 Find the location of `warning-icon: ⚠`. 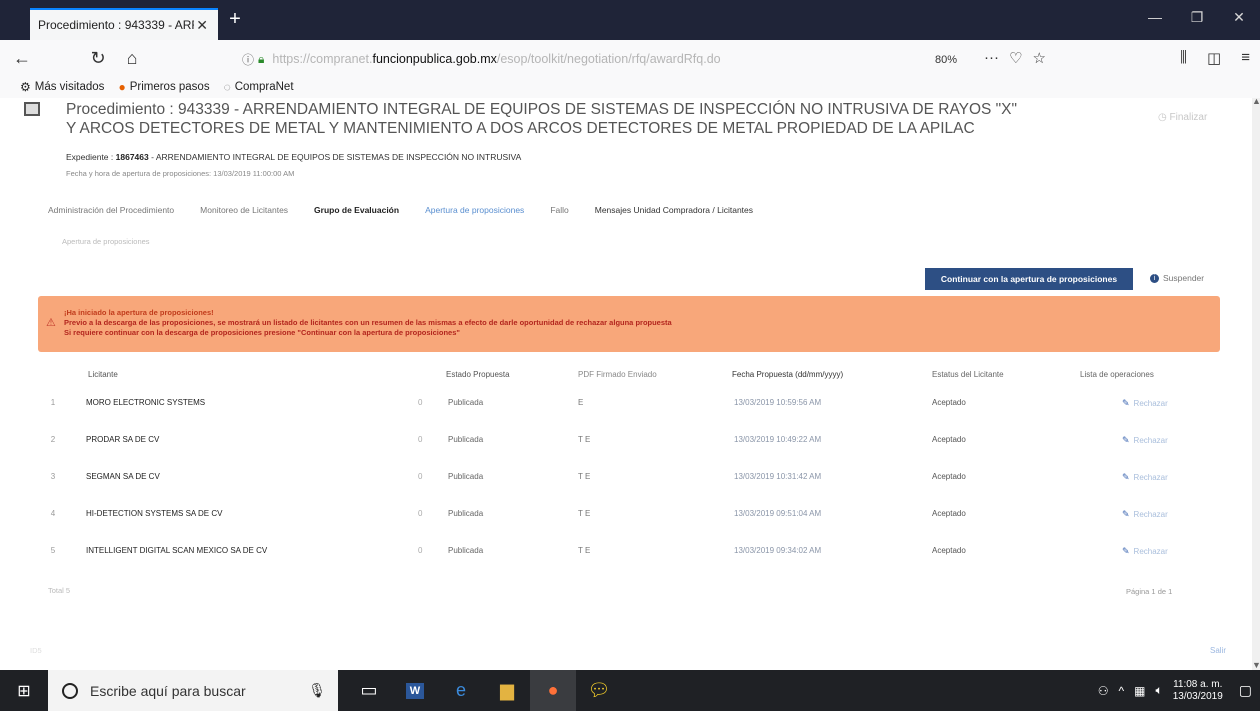

warning-icon: ⚠ is located at coordinates (51, 323).